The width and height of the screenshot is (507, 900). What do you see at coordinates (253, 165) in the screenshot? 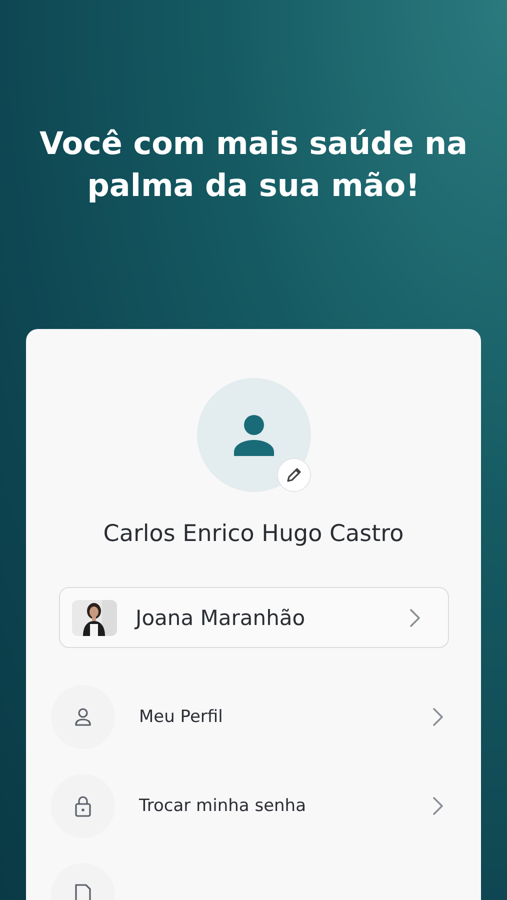
I see `headline: Você com mais saúde na palma da sua mão!` at bounding box center [253, 165].